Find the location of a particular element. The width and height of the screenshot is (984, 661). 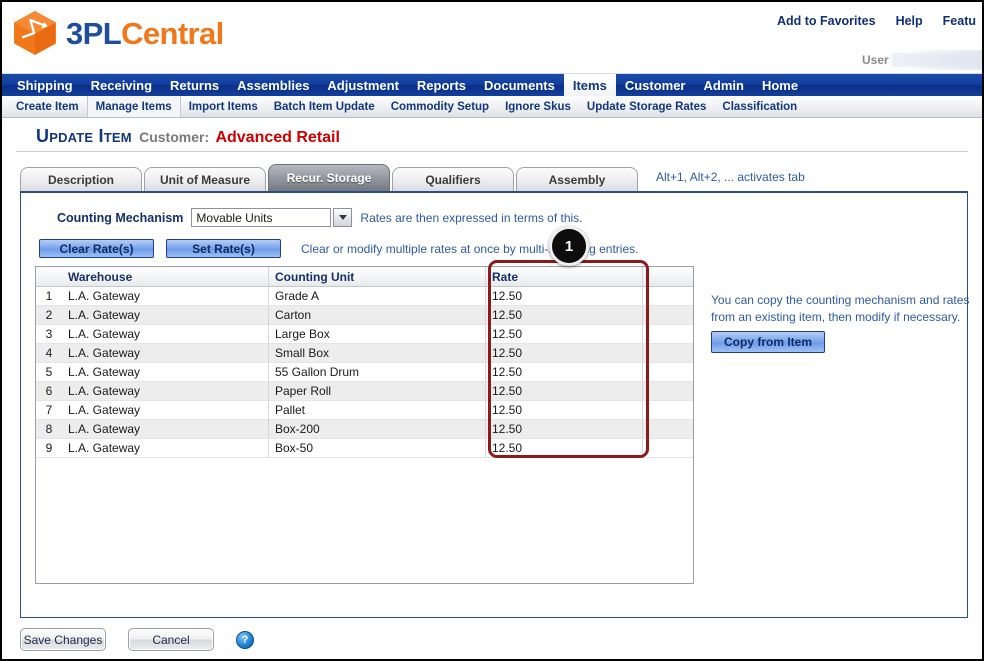

table-row: 1 L.A. Gateway Grade A 12.50 is located at coordinates (364, 296).